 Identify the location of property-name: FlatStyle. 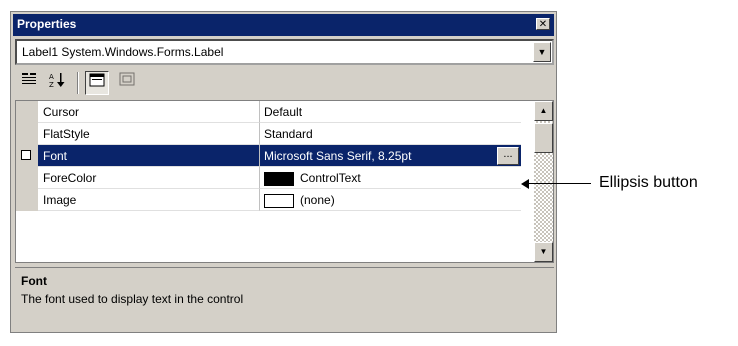
(149, 134).